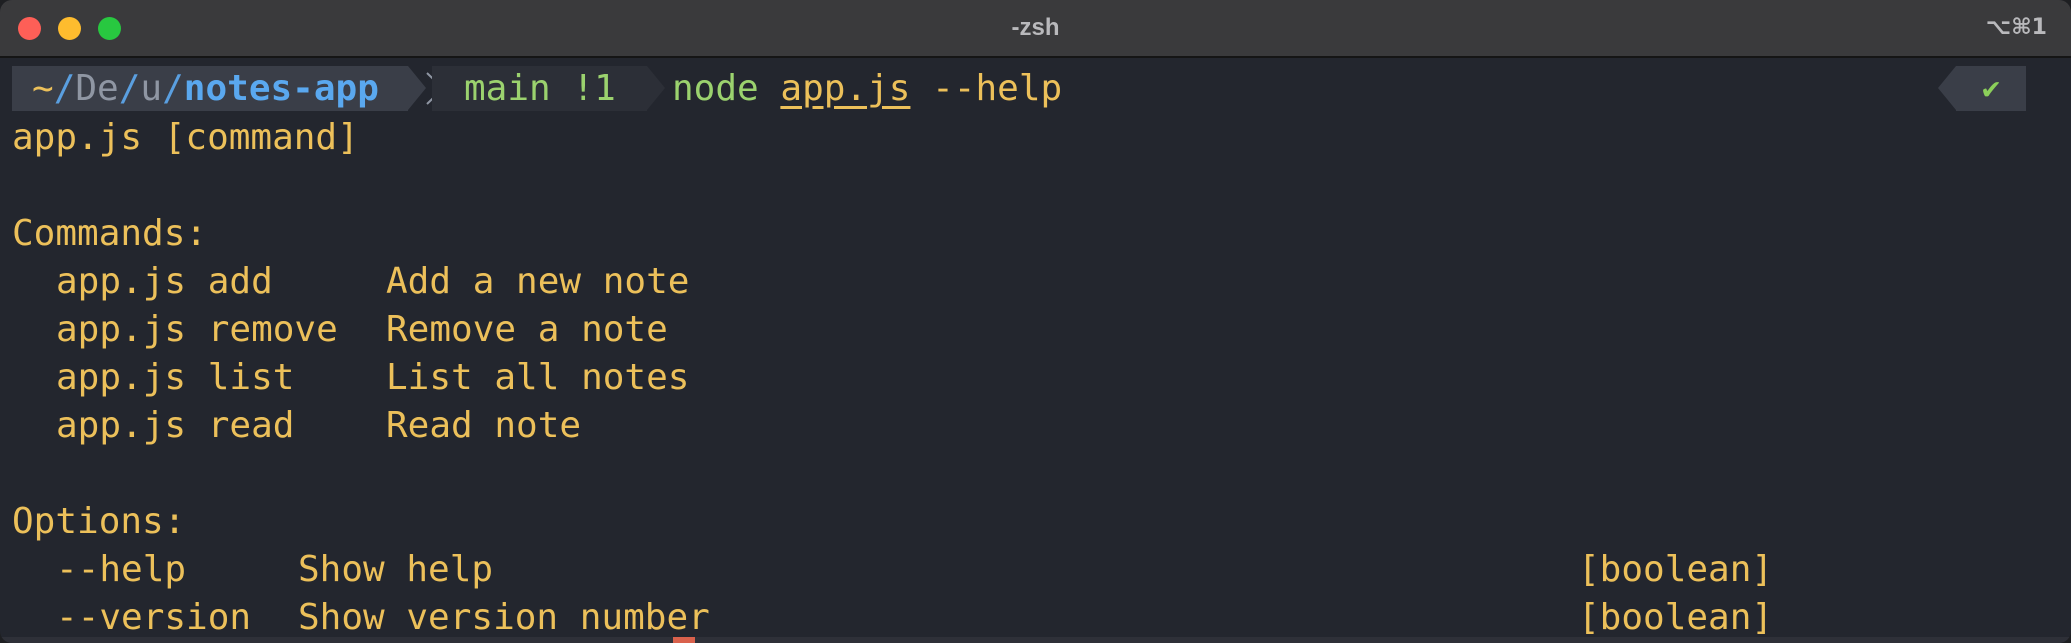 The height and width of the screenshot is (643, 2071). What do you see at coordinates (1991, 88) in the screenshot?
I see `check-icon: ✔` at bounding box center [1991, 88].